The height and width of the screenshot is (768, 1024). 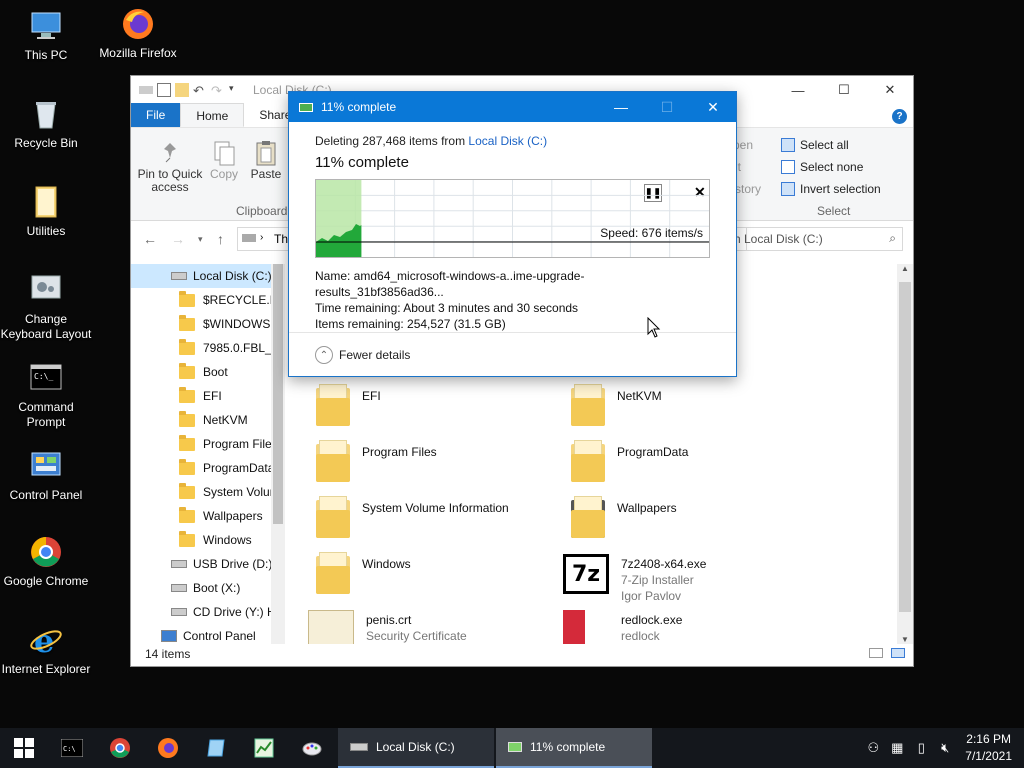 I want to click on taskbar-notepad, so click(x=216, y=748).